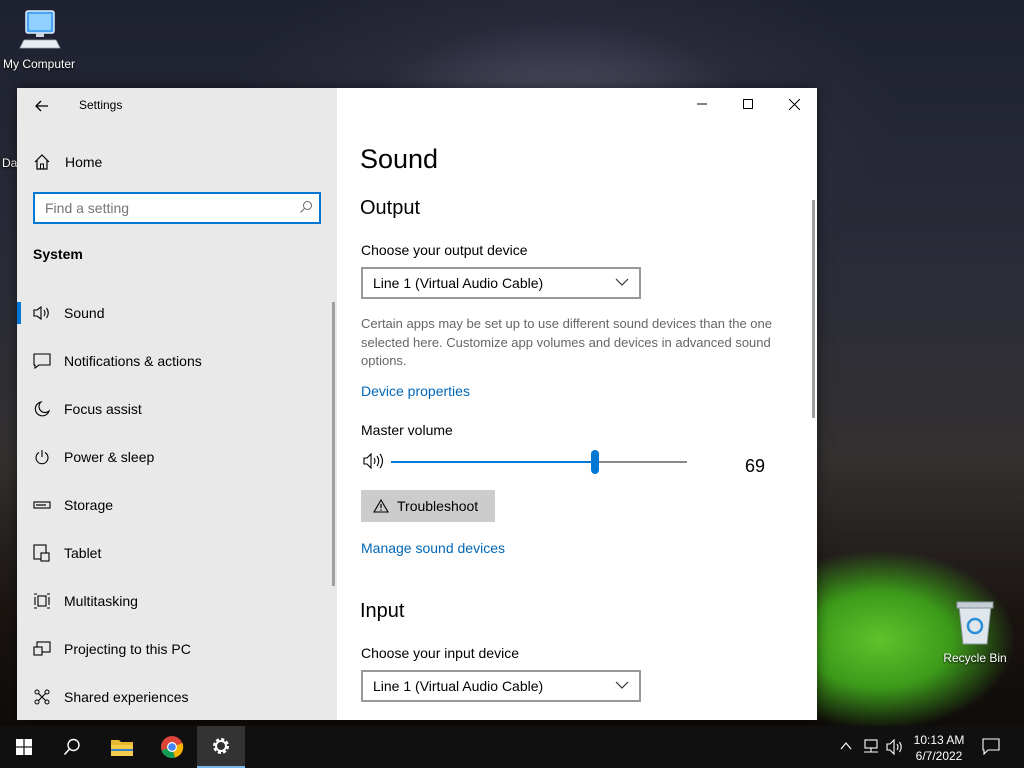 The width and height of the screenshot is (1024, 768). I want to click on back-arrow-icon, so click(41, 106).